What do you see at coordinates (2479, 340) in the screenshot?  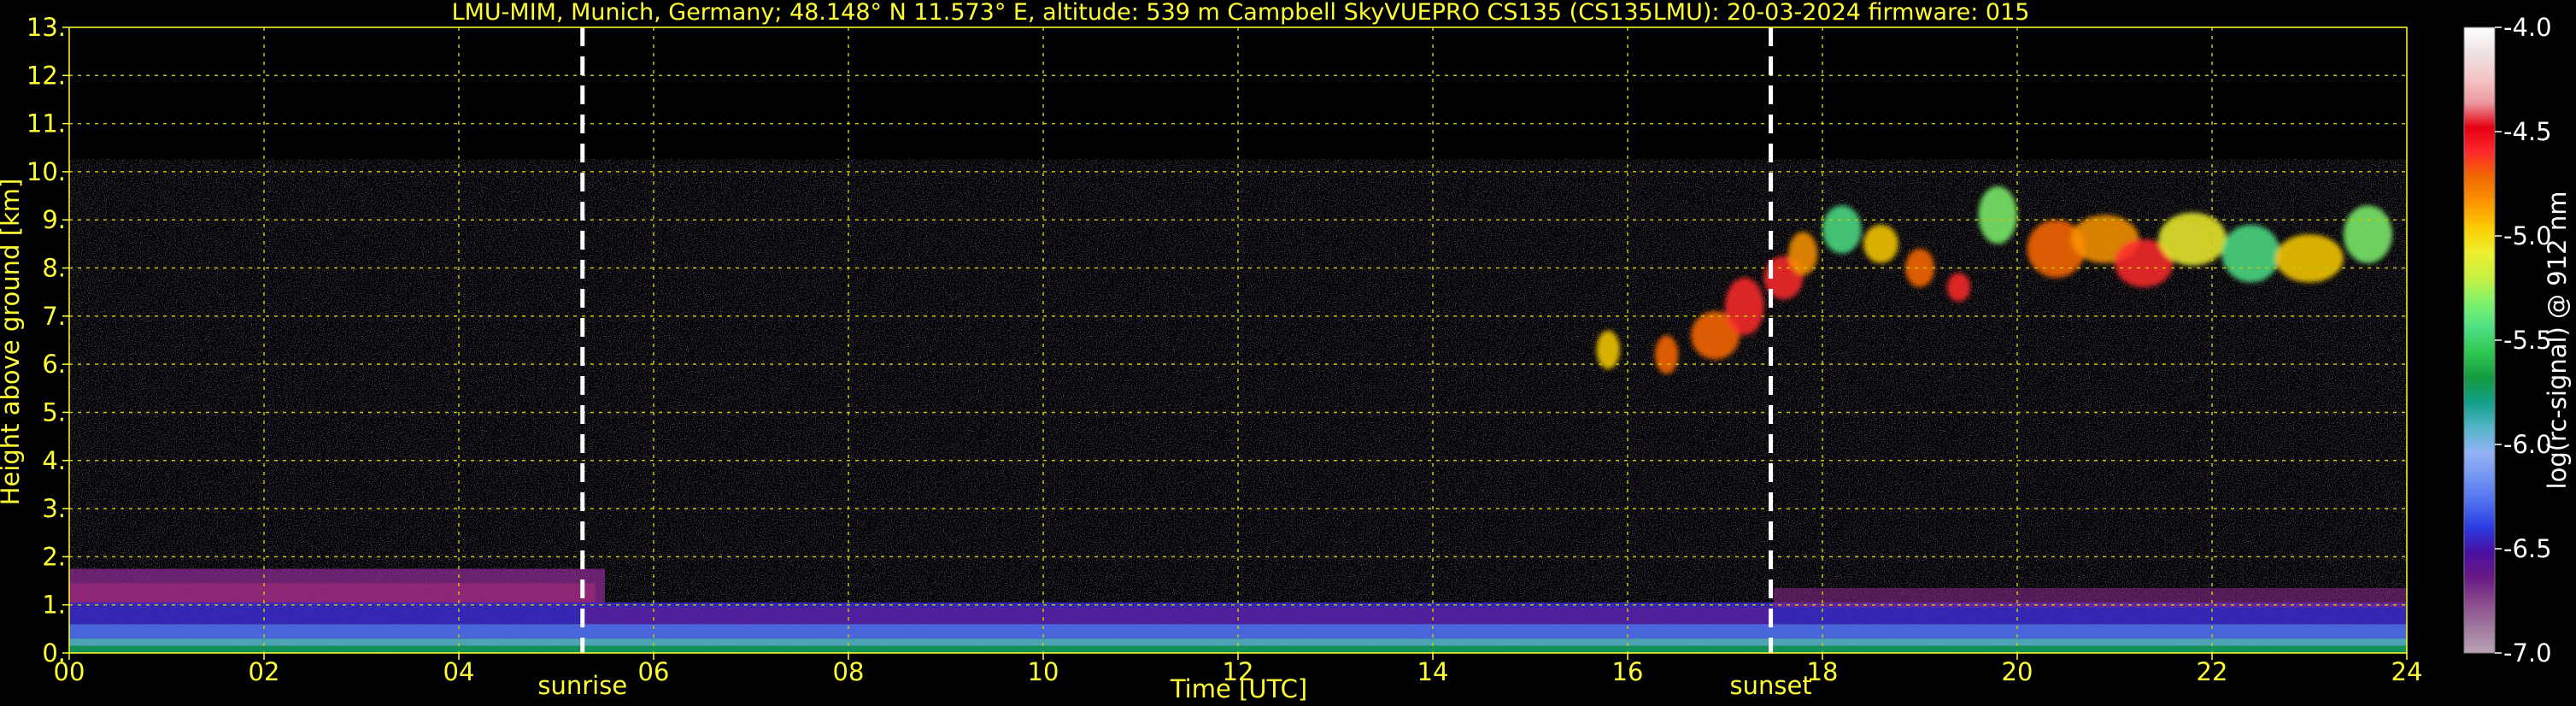 I see `colorbar-gradient` at bounding box center [2479, 340].